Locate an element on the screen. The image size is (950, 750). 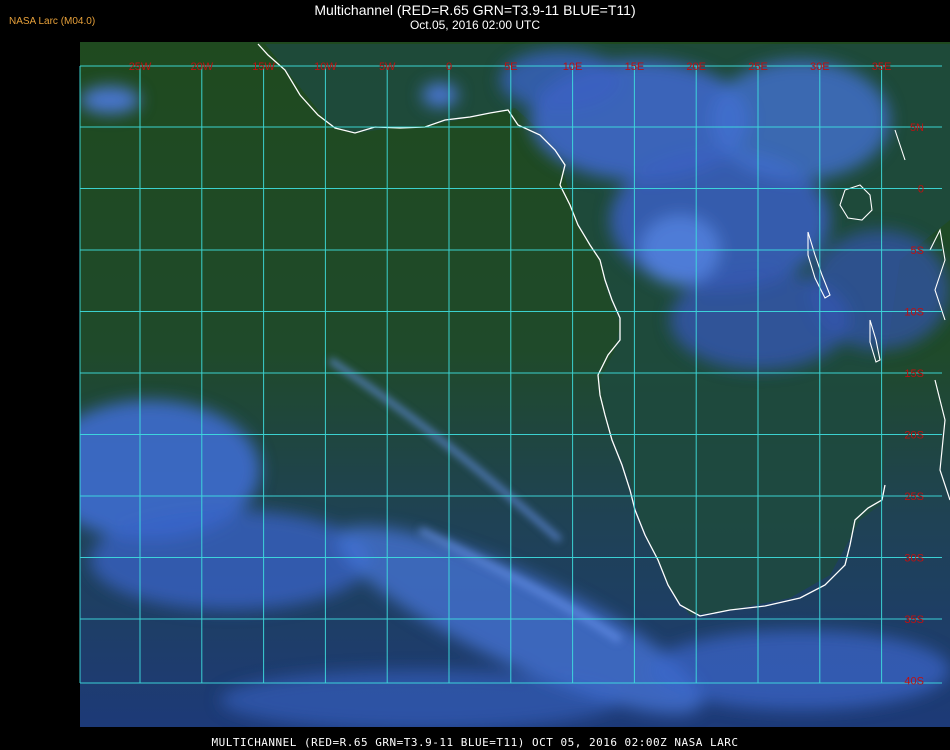
latitude-label: 0 is located at coordinates (921, 190).